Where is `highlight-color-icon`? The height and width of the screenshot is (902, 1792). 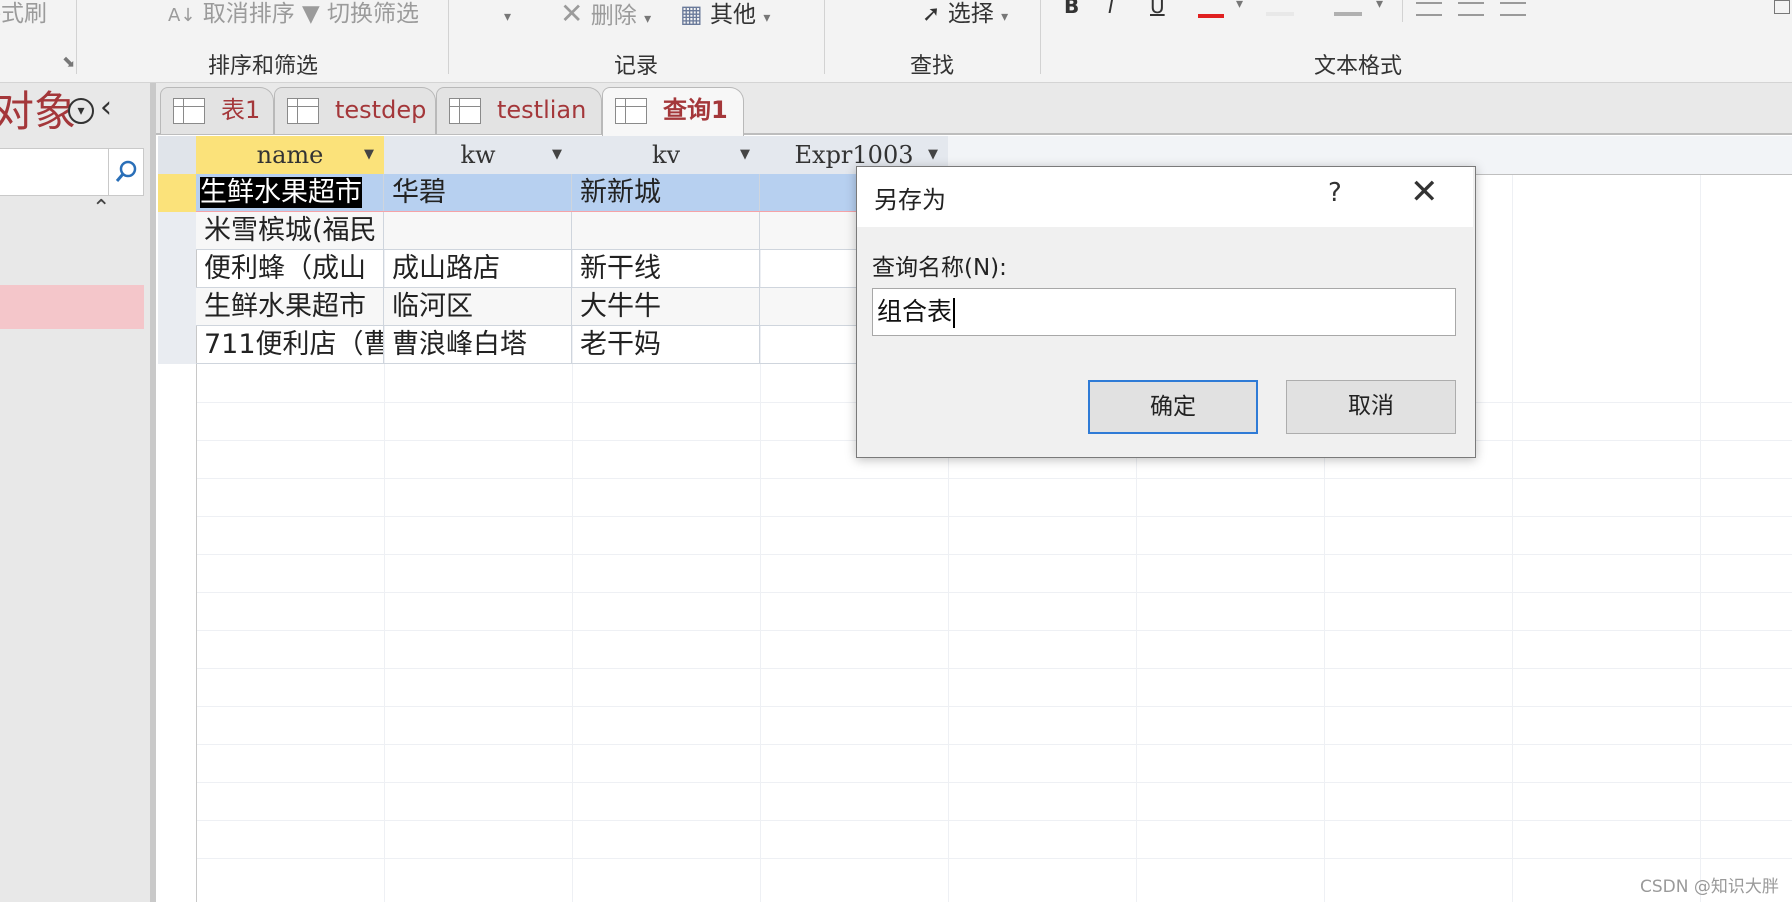
highlight-color-icon is located at coordinates (1280, 8).